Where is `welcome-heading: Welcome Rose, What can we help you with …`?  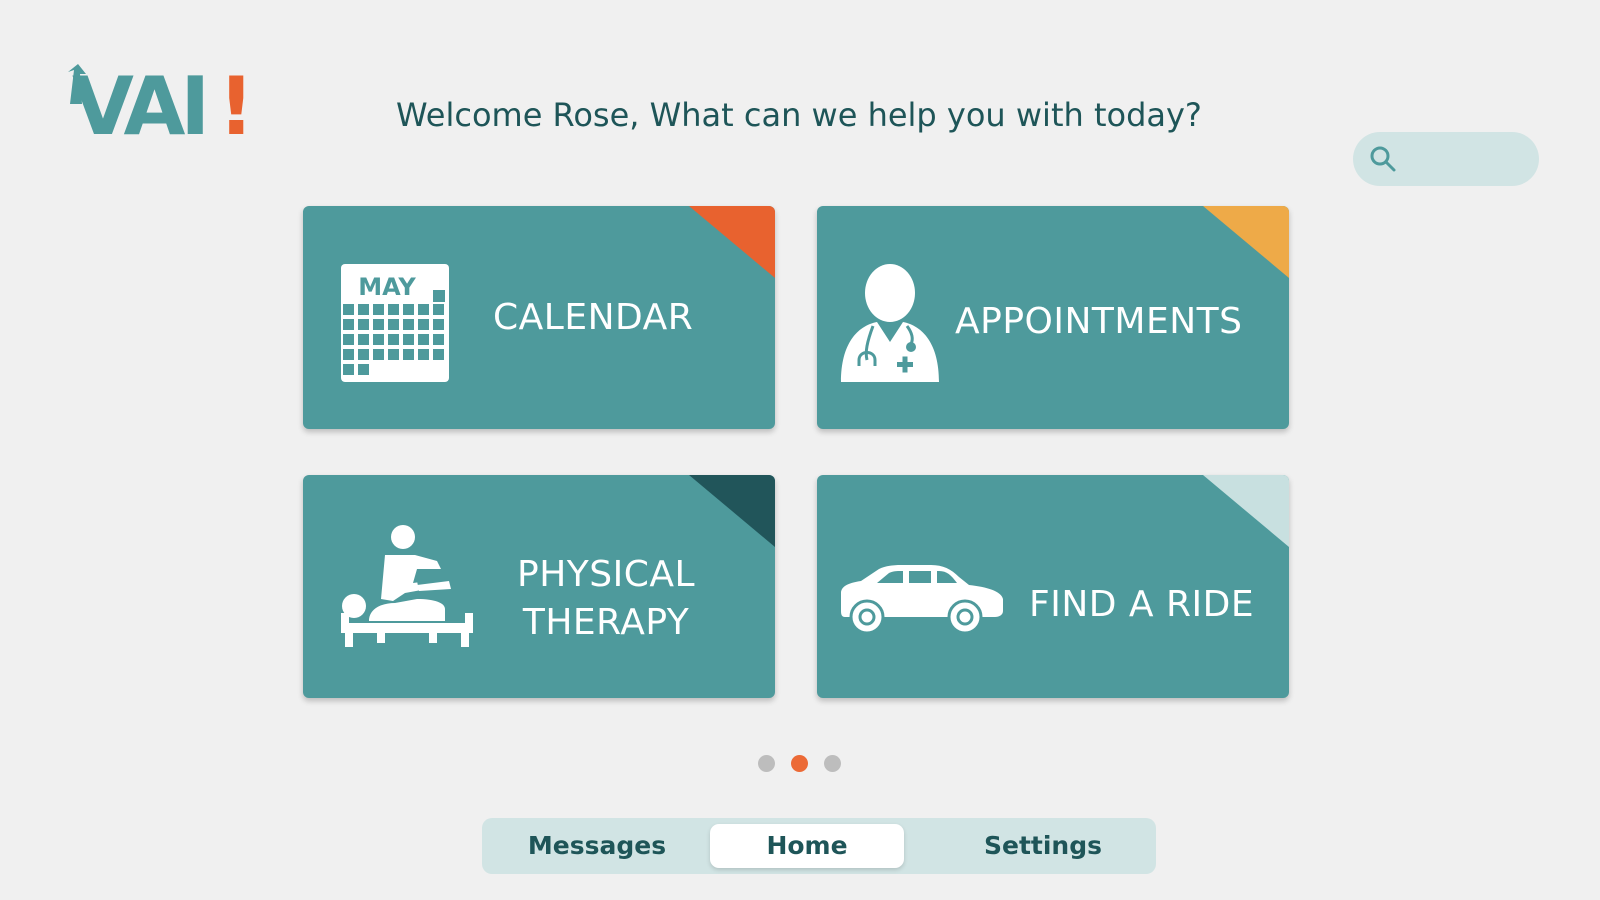 welcome-heading: Welcome Rose, What can we help you with … is located at coordinates (799, 115).